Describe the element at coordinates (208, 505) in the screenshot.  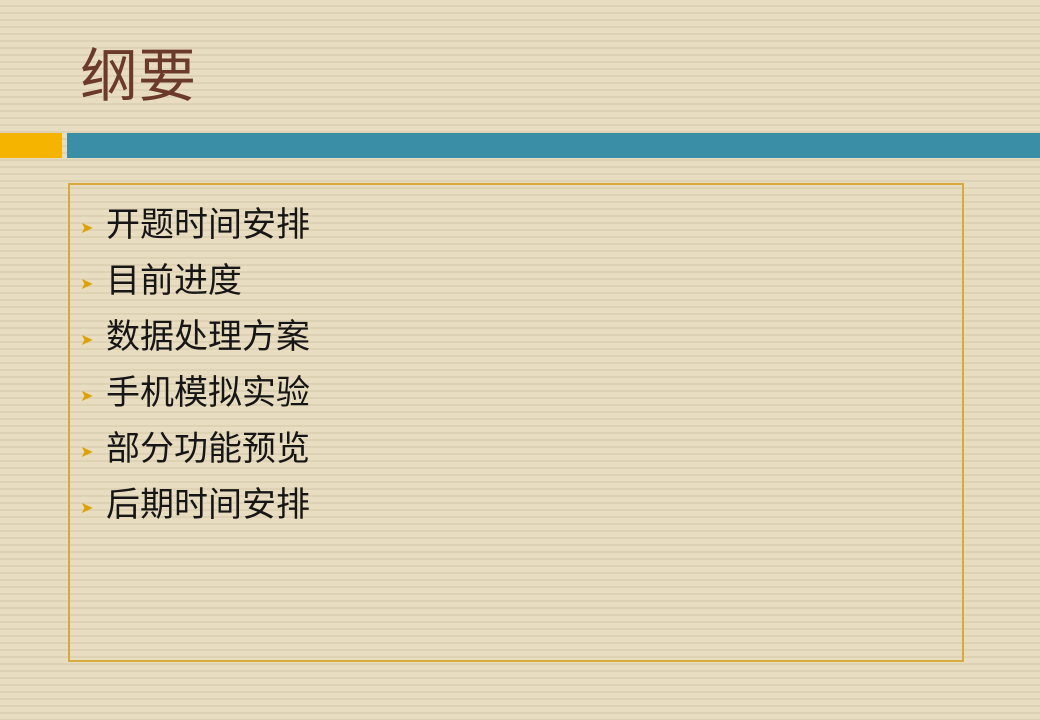
I see `list-item-label: 后期时间安排` at that location.